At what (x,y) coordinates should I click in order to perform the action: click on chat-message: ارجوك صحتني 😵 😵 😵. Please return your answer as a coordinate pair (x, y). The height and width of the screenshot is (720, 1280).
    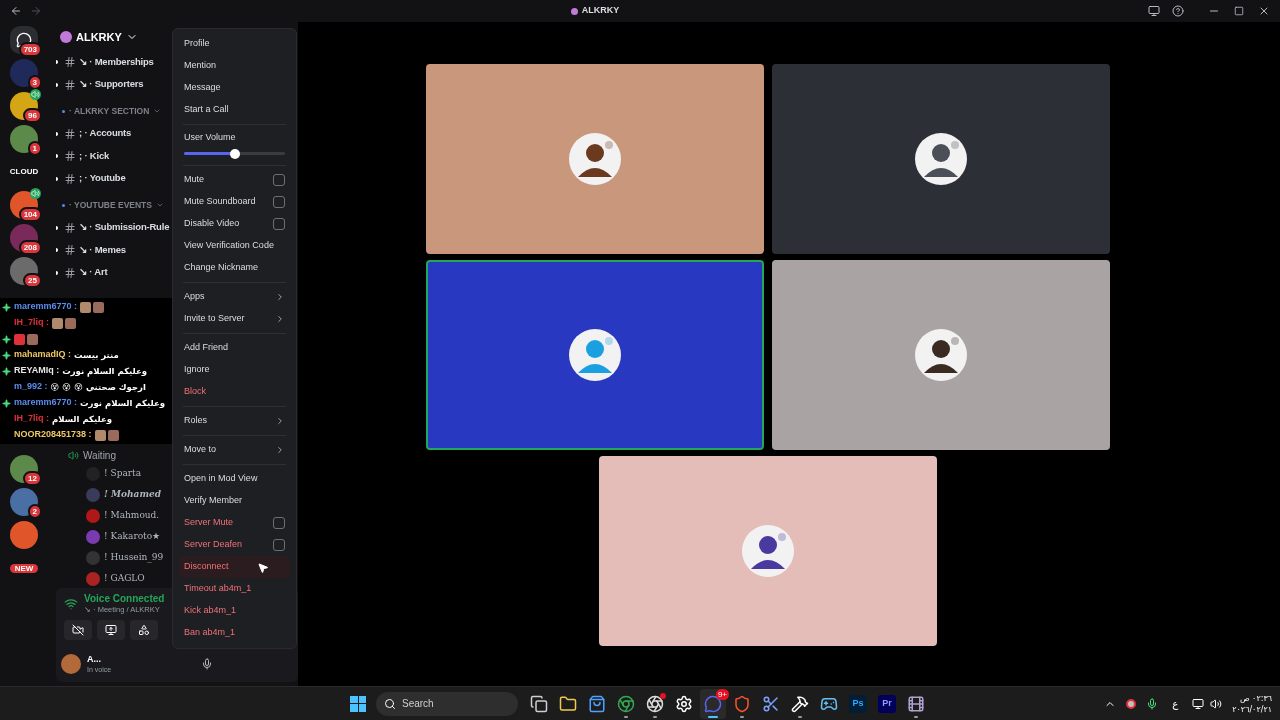
    Looking at the image, I should click on (98, 387).